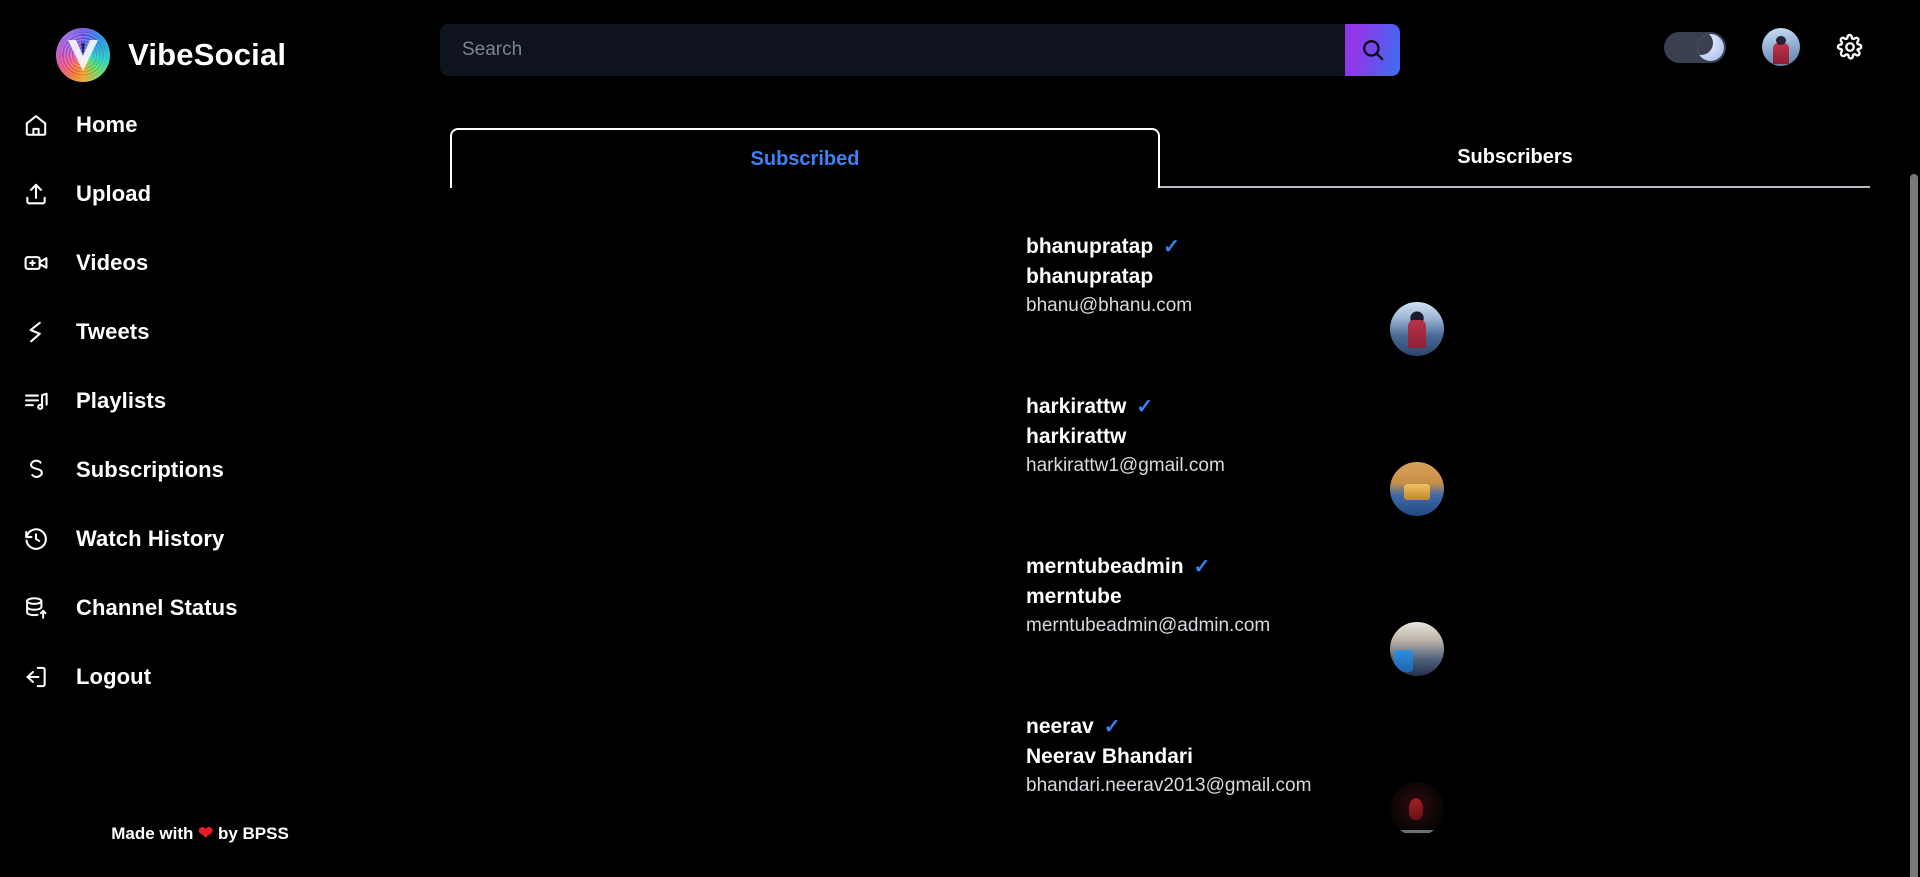 This screenshot has height=877, width=1920. I want to click on video-camera-icon, so click(36, 263).